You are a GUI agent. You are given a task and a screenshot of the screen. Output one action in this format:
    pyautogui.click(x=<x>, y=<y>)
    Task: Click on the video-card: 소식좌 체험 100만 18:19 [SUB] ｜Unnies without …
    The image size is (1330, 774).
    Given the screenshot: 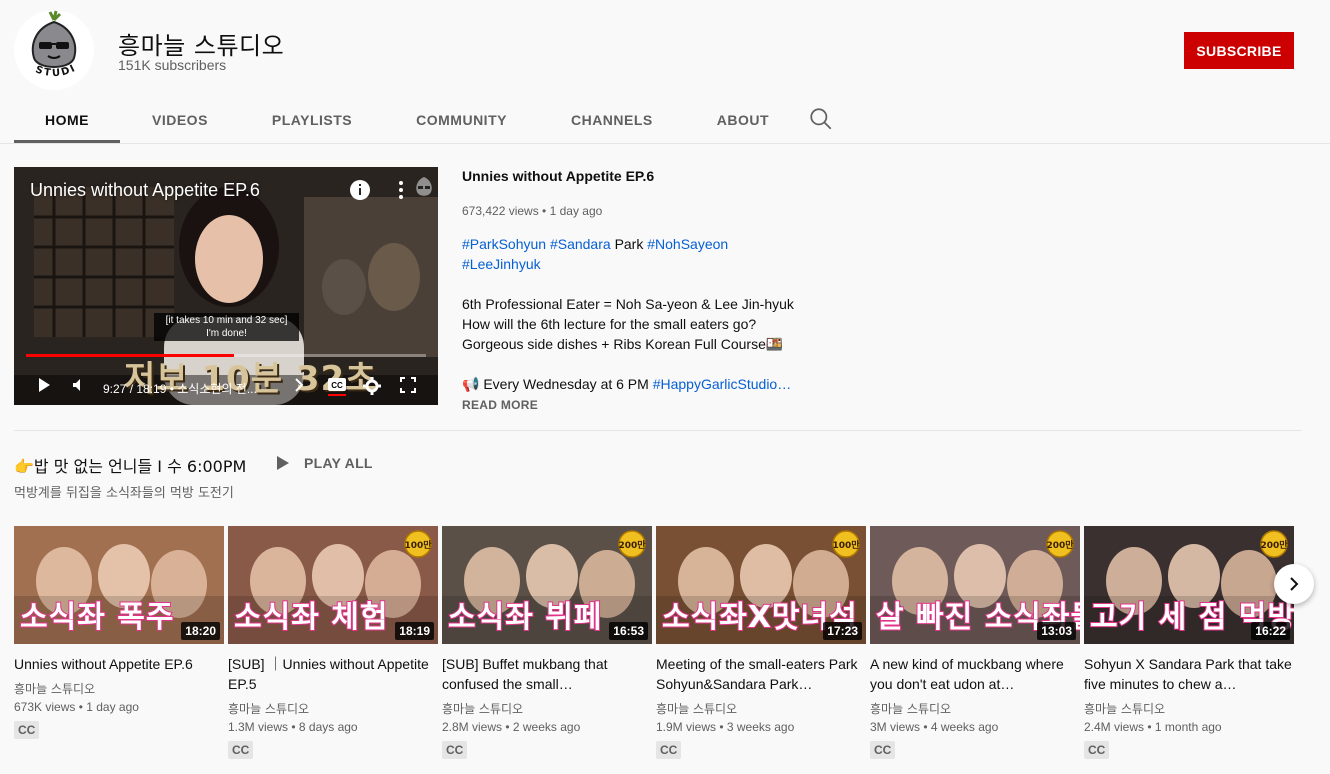 What is the action you would take?
    pyautogui.click(x=333, y=642)
    